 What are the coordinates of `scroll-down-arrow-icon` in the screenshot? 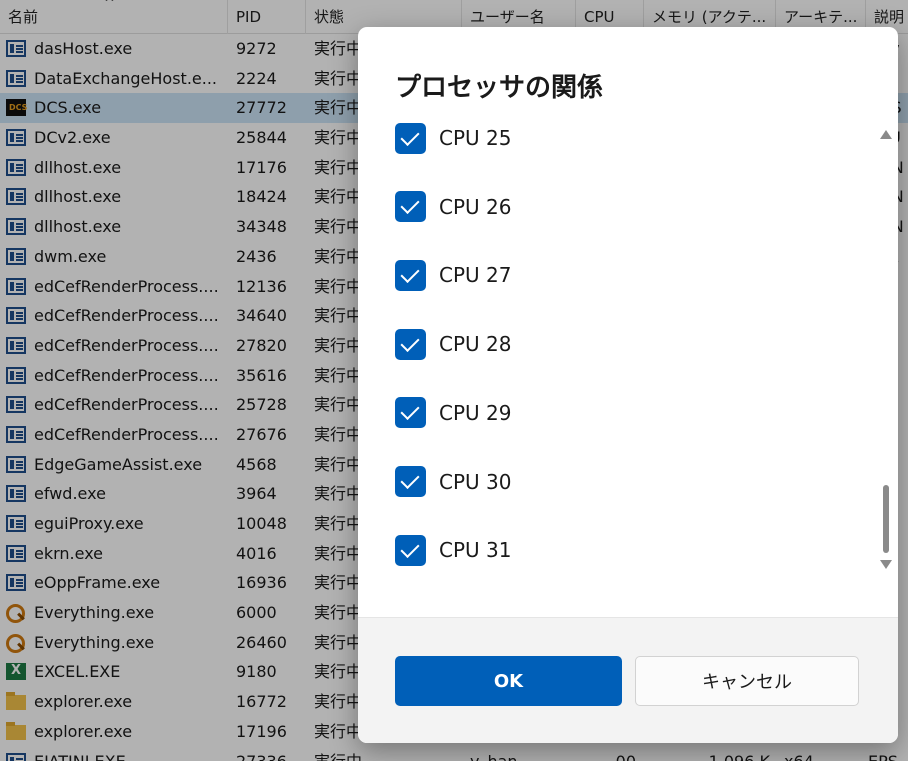 It's located at (886, 564).